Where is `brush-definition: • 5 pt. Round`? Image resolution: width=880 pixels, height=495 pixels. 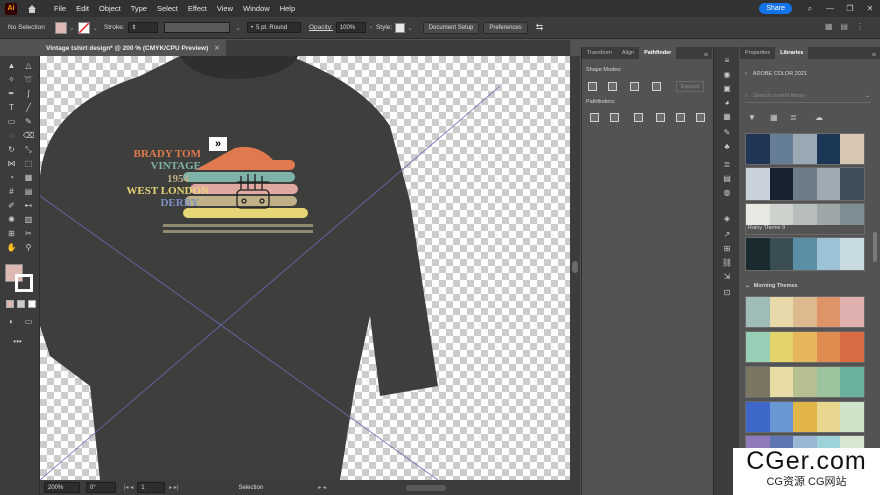 brush-definition: • 5 pt. Round is located at coordinates (273, 27).